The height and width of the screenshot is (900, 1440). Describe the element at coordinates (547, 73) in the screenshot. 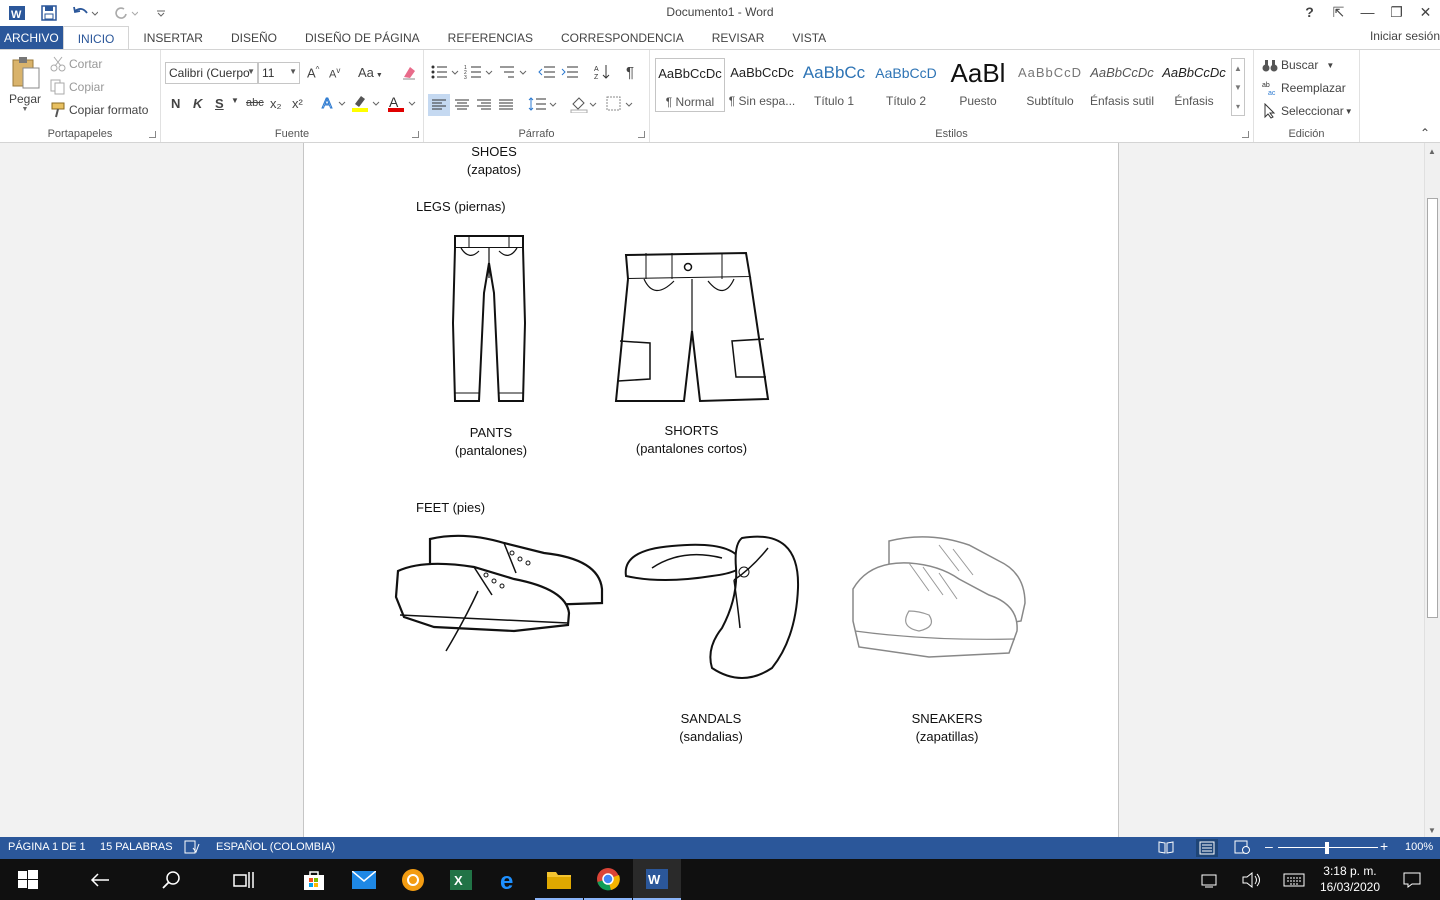

I see `decrease-indent-icon` at that location.